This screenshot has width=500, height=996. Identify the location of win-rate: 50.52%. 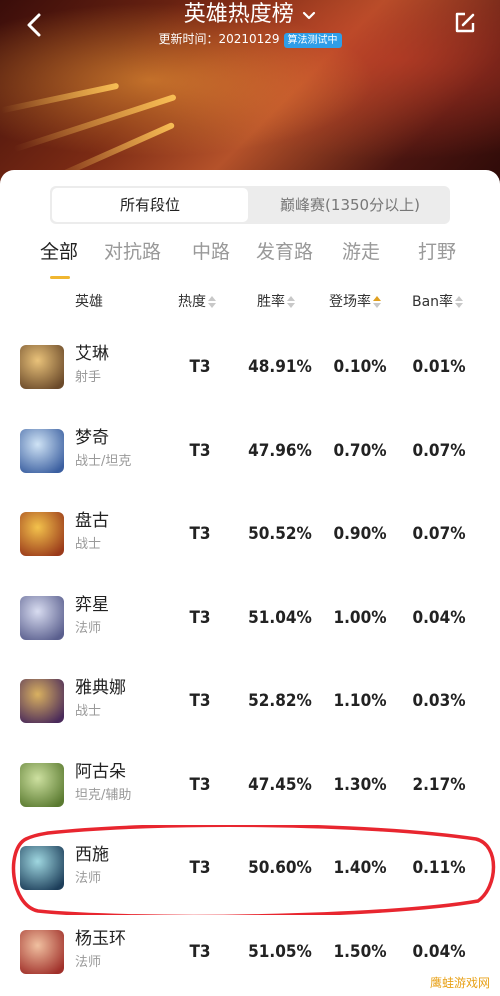
(280, 534).